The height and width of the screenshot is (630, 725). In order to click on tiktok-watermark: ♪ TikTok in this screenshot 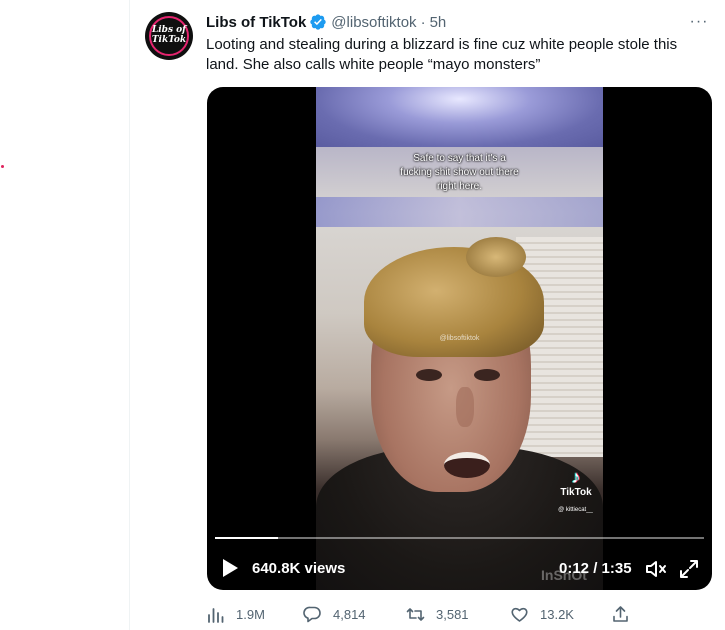, I will do `click(576, 482)`.